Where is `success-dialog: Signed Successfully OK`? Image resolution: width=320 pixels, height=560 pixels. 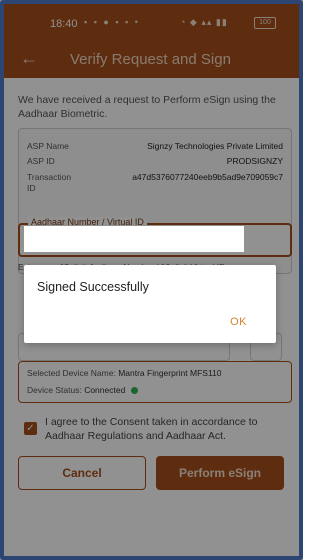 success-dialog: Signed Successfully OK is located at coordinates (150, 304).